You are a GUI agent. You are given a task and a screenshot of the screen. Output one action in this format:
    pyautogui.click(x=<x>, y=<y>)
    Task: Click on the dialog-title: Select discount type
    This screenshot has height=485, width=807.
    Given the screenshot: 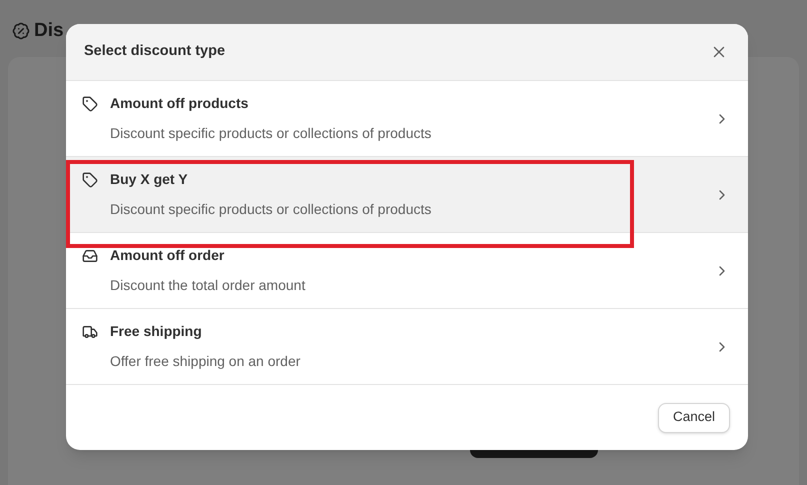 What is the action you would take?
    pyautogui.click(x=155, y=52)
    